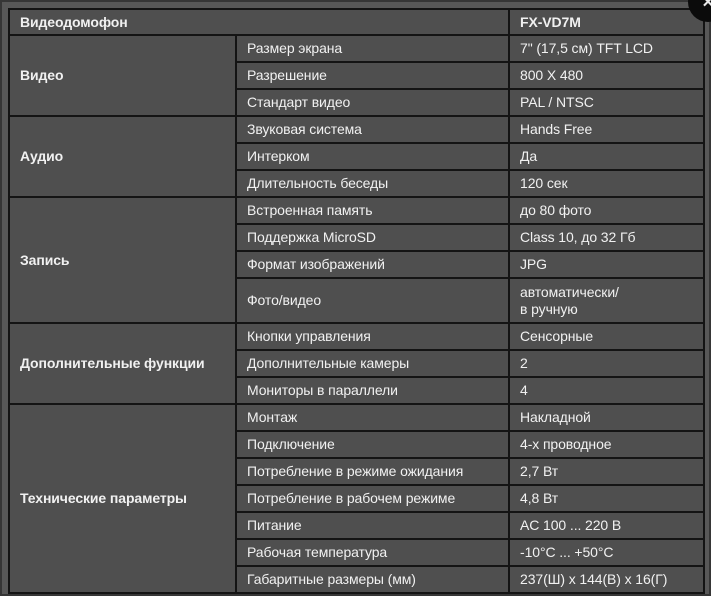 The height and width of the screenshot is (596, 711). What do you see at coordinates (607, 183) in the screenshot?
I see `value-cell: 120 сек` at bounding box center [607, 183].